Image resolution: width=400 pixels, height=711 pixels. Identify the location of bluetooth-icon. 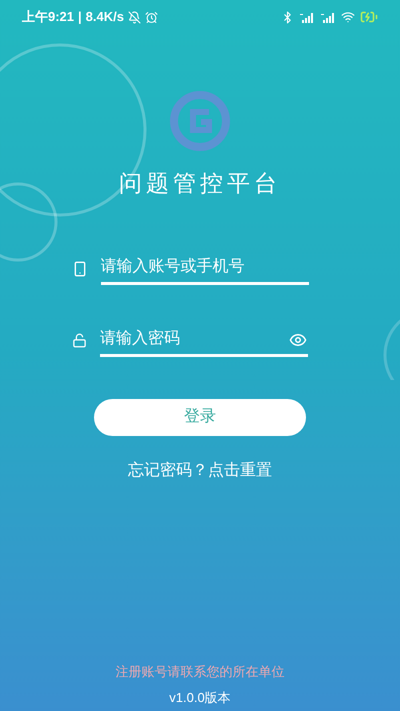
(287, 17).